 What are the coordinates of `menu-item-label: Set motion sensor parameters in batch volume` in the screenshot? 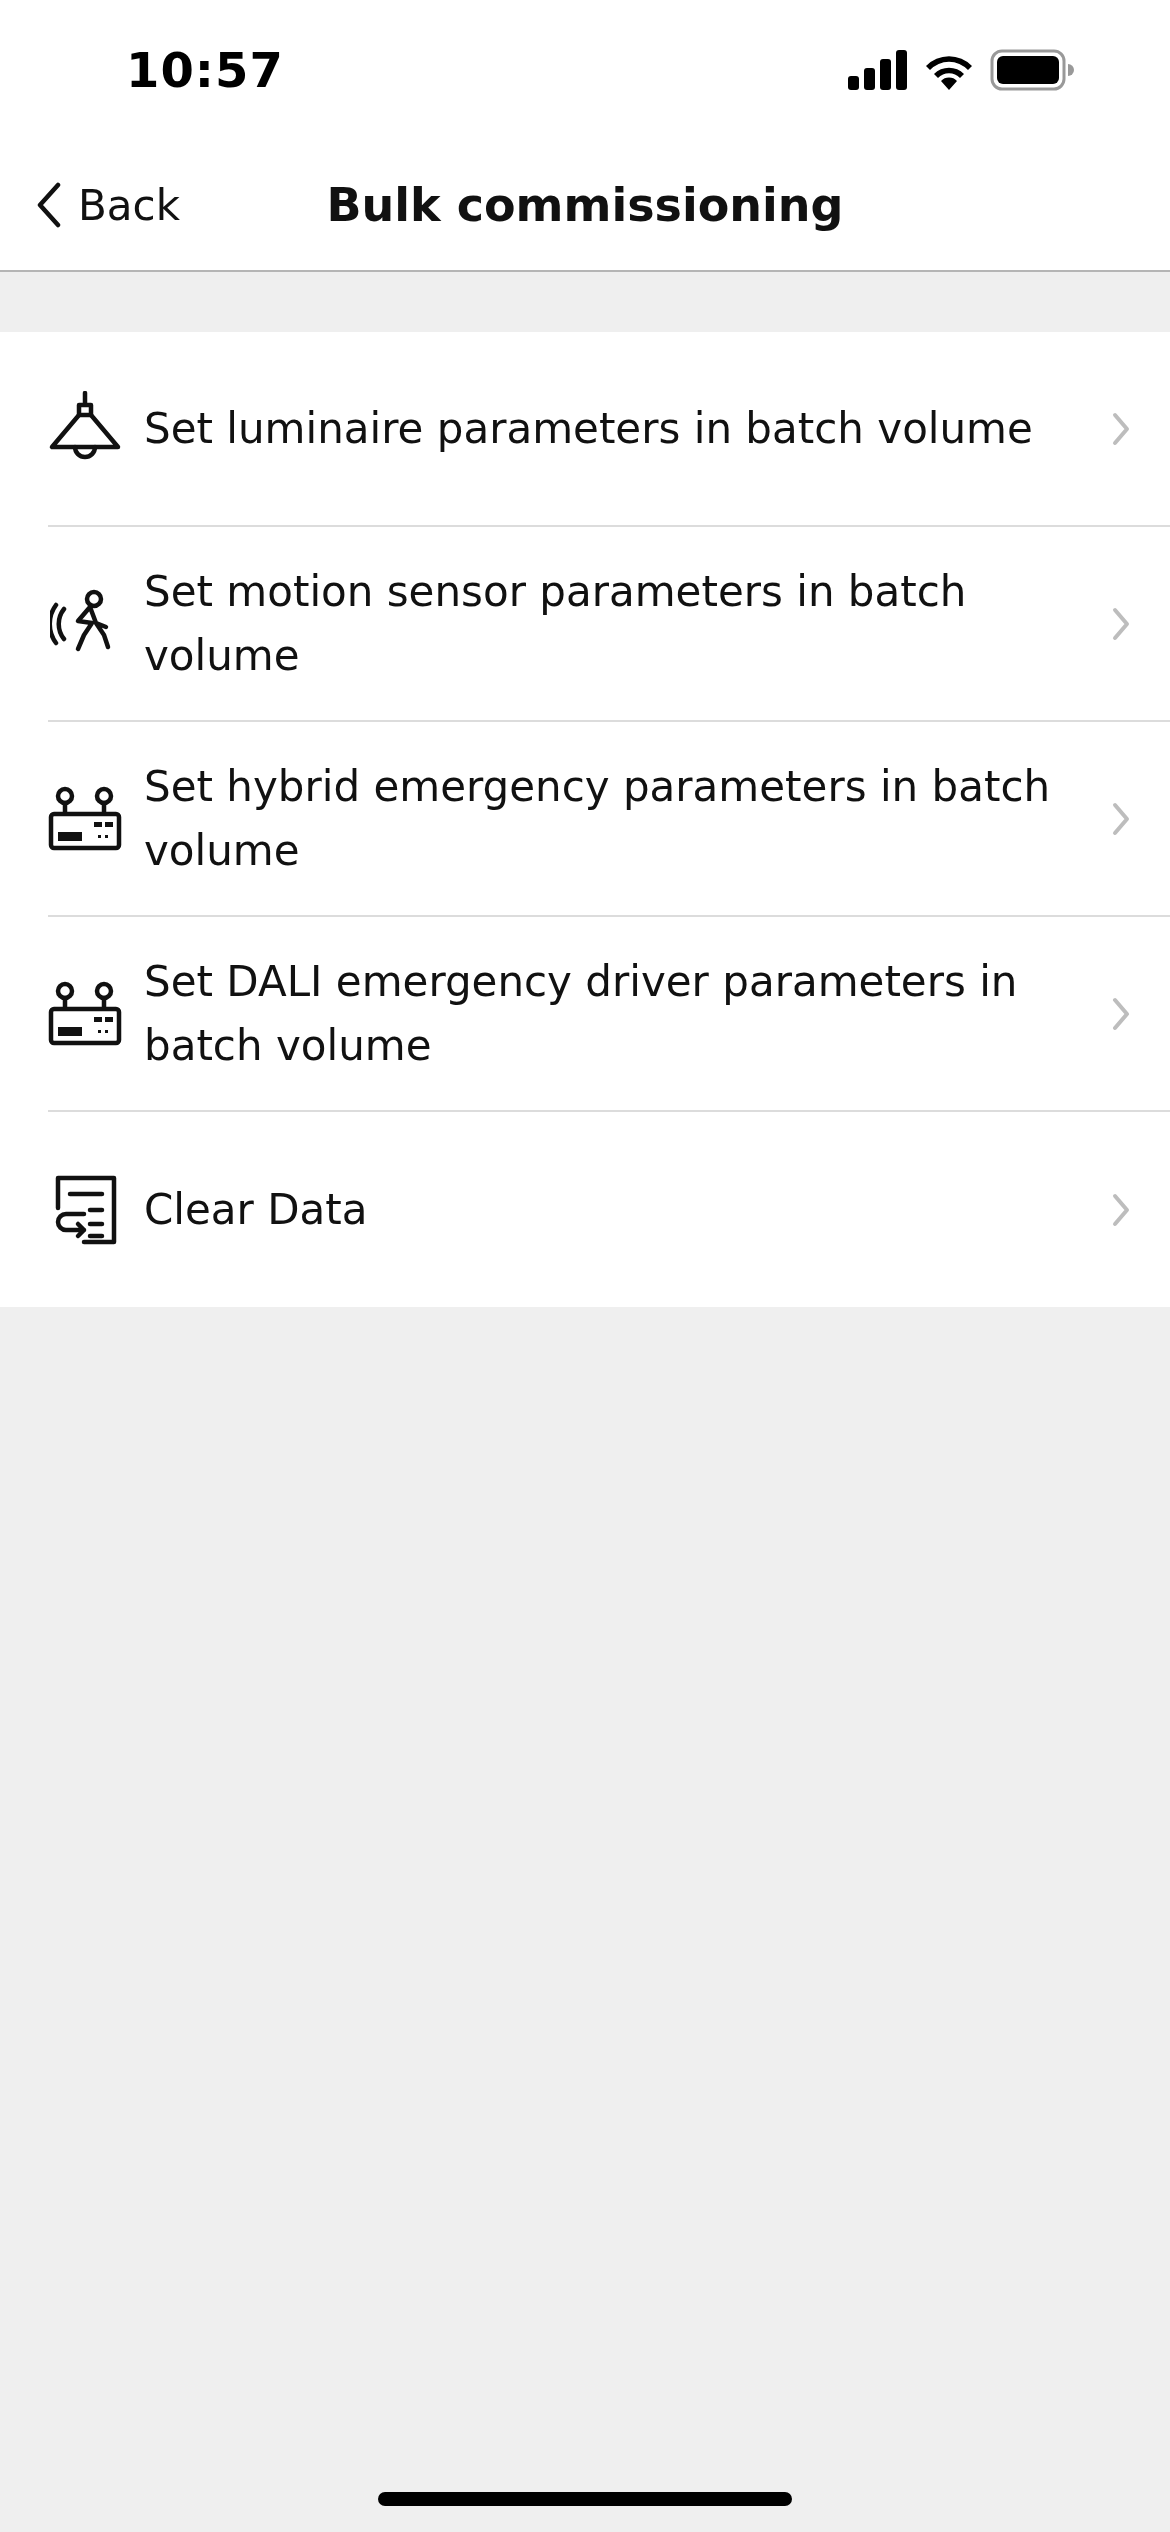 It's located at (556, 623).